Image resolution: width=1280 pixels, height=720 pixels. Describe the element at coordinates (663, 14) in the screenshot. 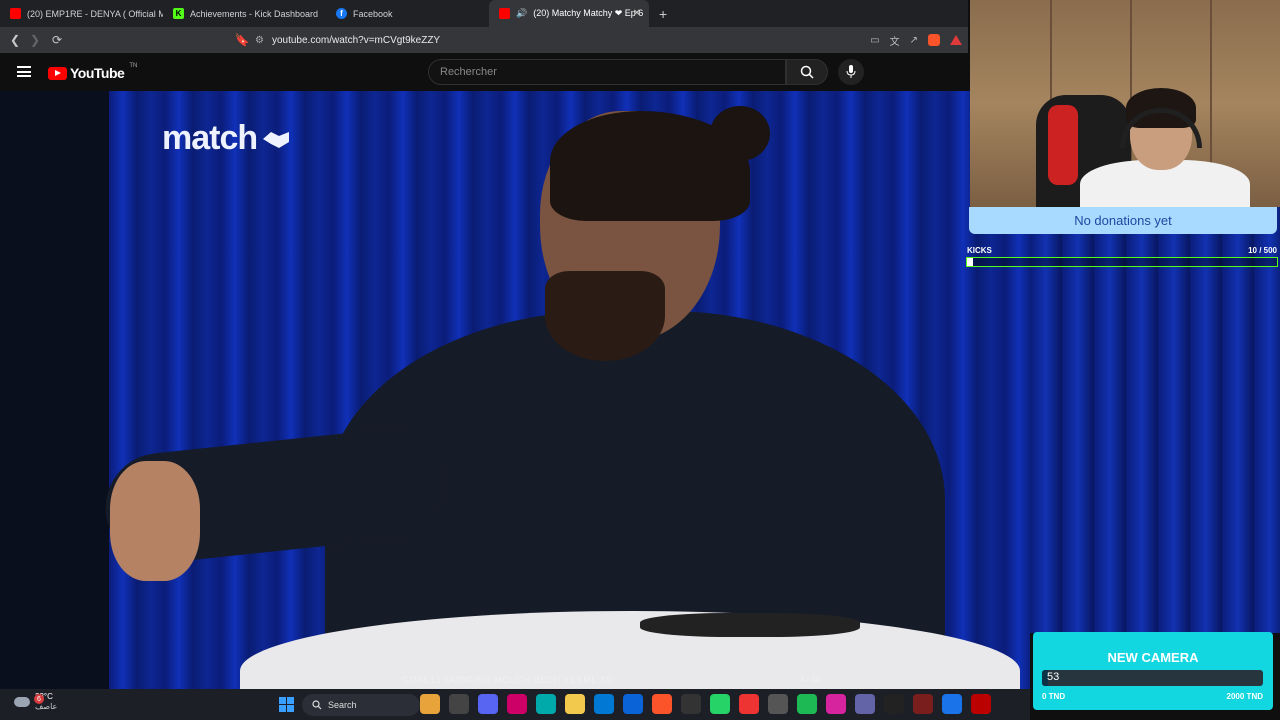

I see `new-tab-button: +` at that location.